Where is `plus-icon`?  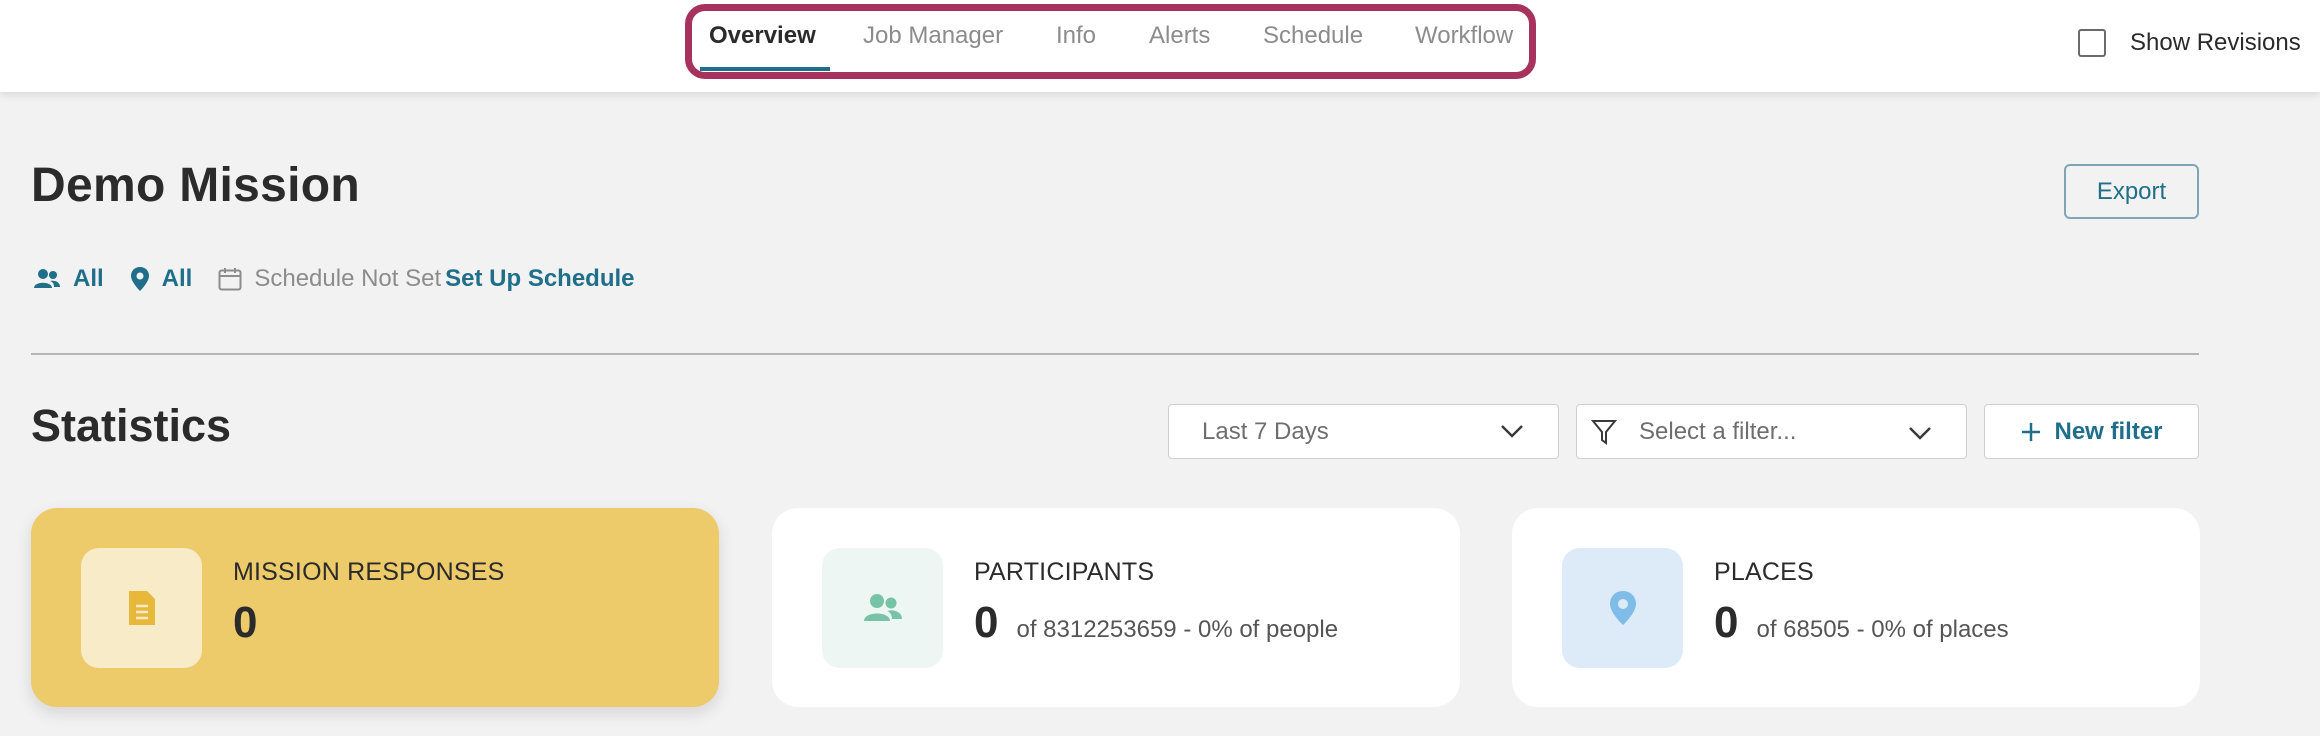
plus-icon is located at coordinates (2031, 432).